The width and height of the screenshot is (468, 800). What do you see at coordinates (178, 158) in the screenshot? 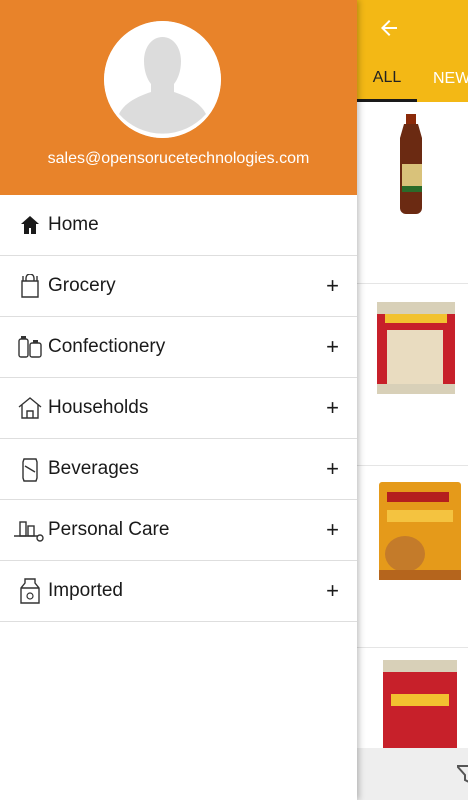
I see `user-email: sales@opensorucetechnologies.com` at bounding box center [178, 158].